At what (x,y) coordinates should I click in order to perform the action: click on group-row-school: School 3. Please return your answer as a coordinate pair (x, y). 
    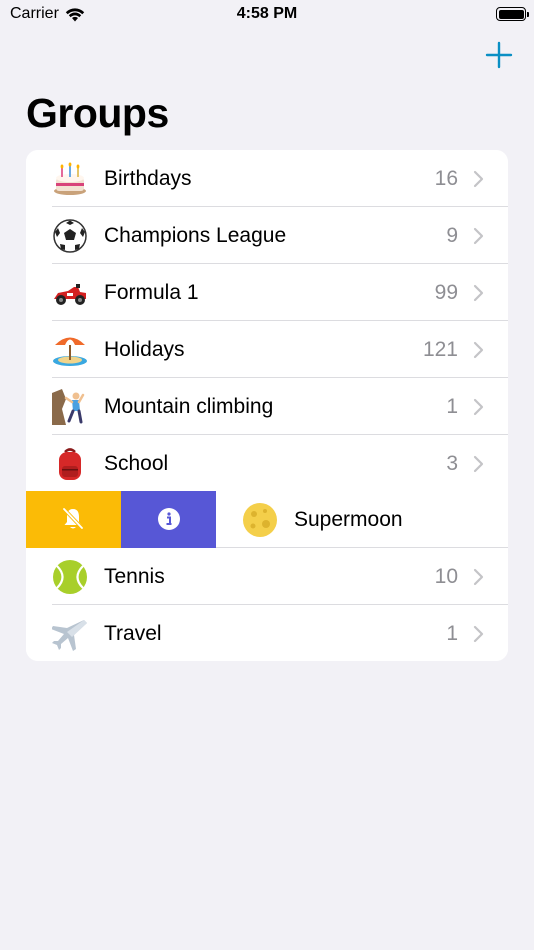
    Looking at the image, I should click on (267, 463).